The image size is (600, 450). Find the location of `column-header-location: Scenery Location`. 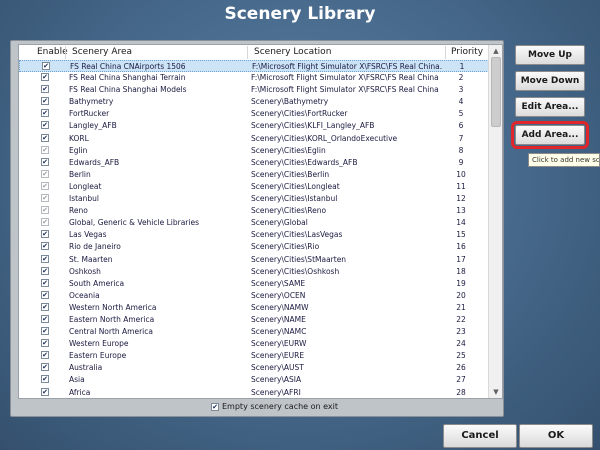

column-header-location: Scenery Location is located at coordinates (292, 52).